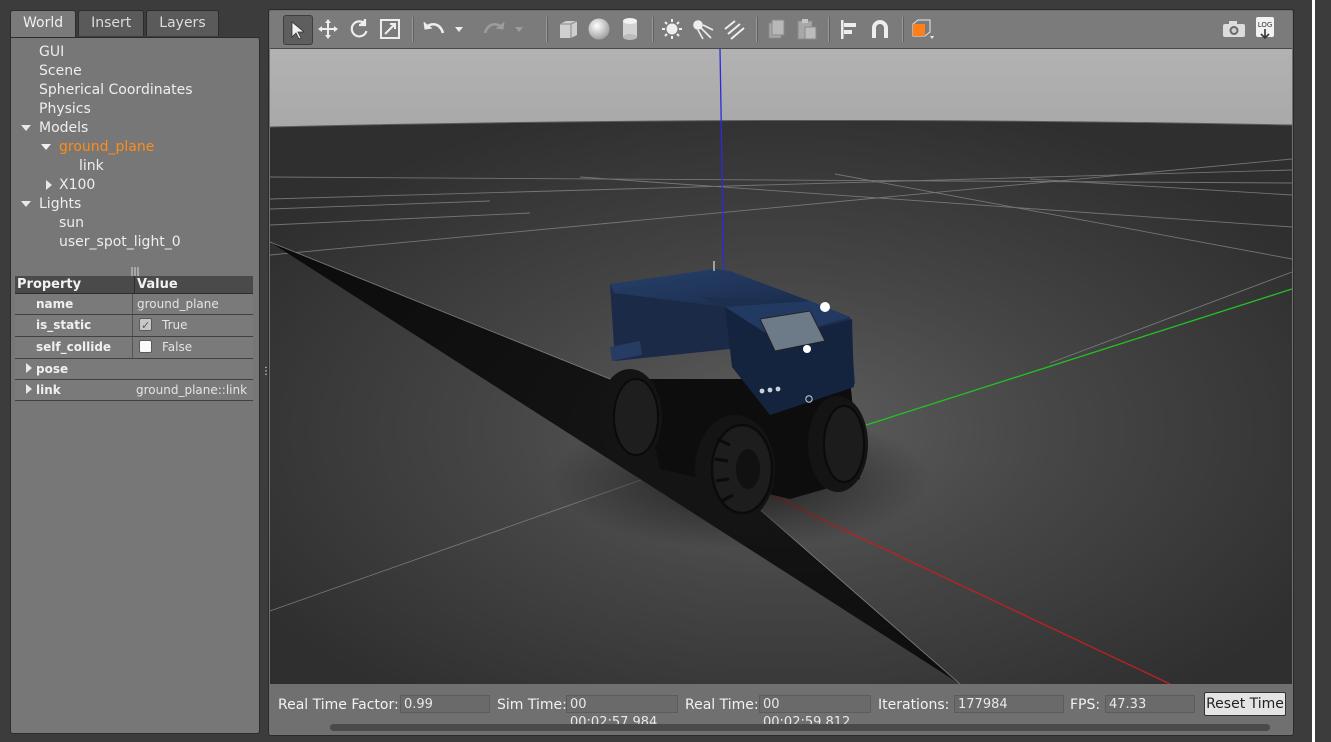  Describe the element at coordinates (75, 284) in the screenshot. I see `property-column-header: Property` at that location.